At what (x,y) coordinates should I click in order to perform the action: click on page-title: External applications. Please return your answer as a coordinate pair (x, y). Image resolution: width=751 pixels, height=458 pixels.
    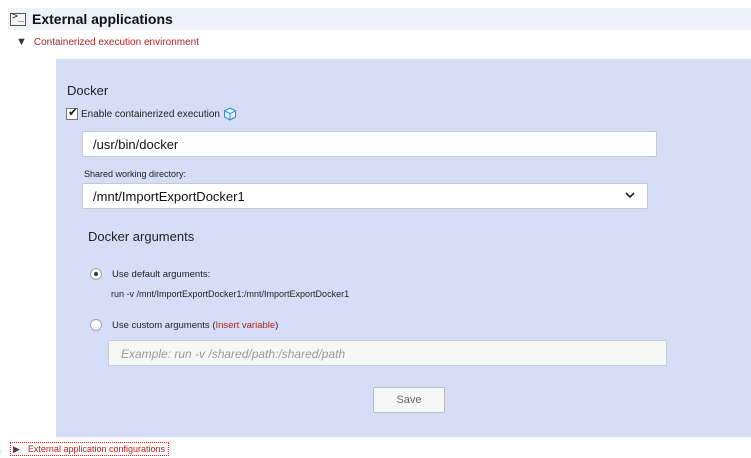
    Looking at the image, I should click on (102, 19).